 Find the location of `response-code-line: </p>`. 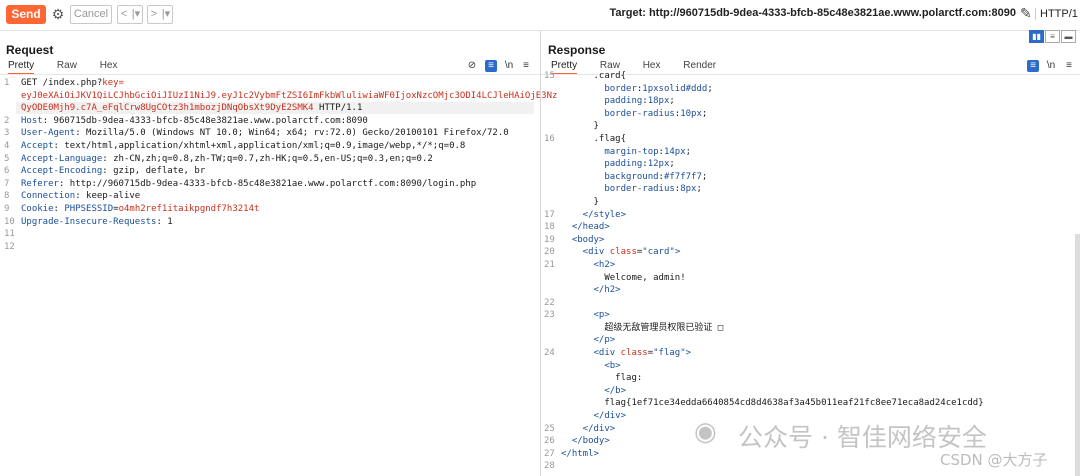

response-code-line: </p> is located at coordinates (808, 340).